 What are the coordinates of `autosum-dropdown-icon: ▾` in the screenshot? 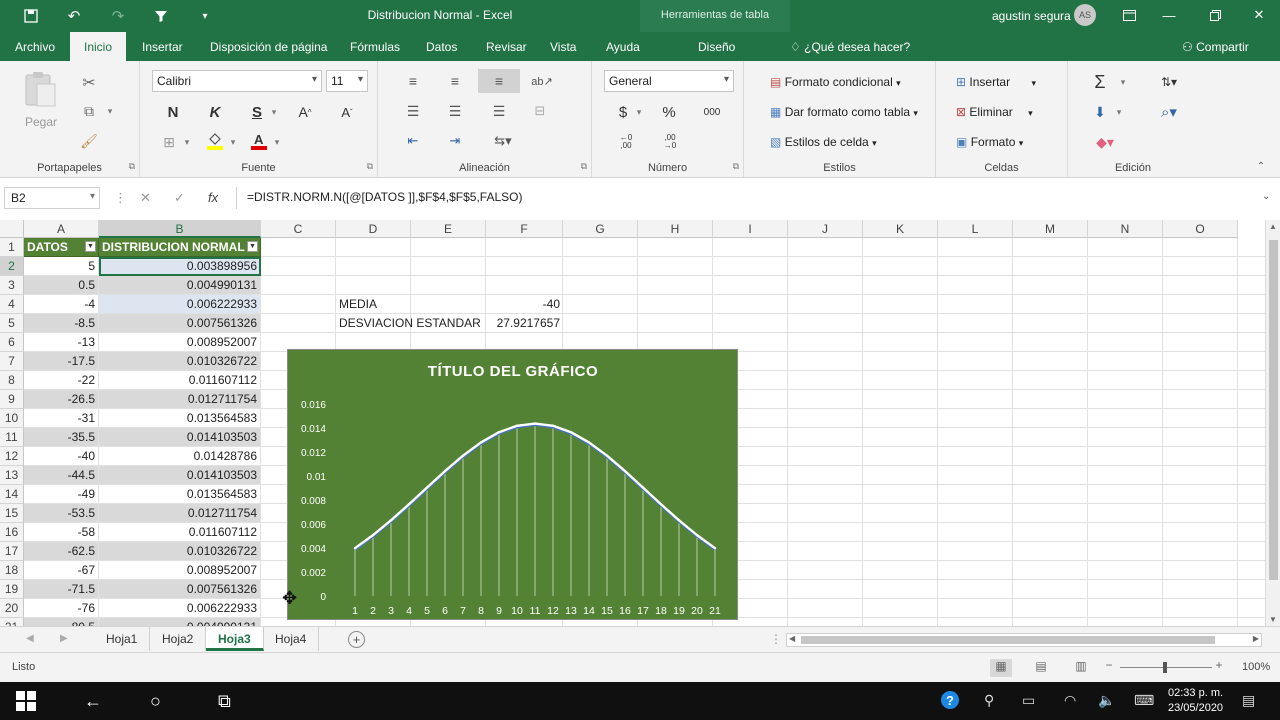 It's located at (1123, 82).